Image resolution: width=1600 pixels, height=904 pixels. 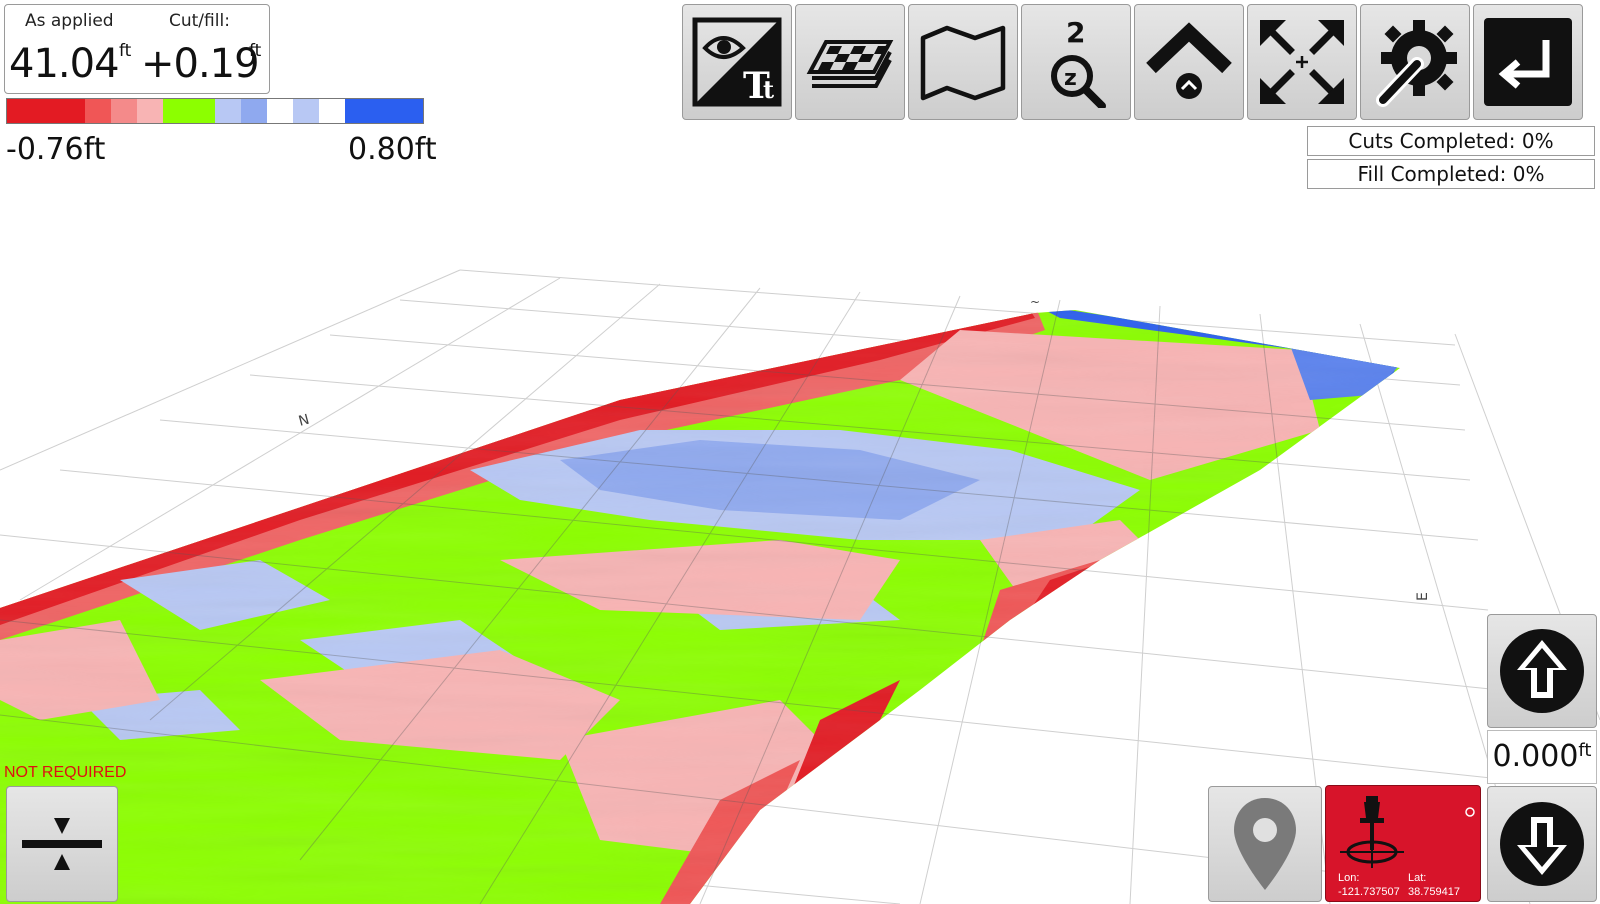 What do you see at coordinates (1035, 302) in the screenshot?
I see `compass-north-tick: ~` at bounding box center [1035, 302].